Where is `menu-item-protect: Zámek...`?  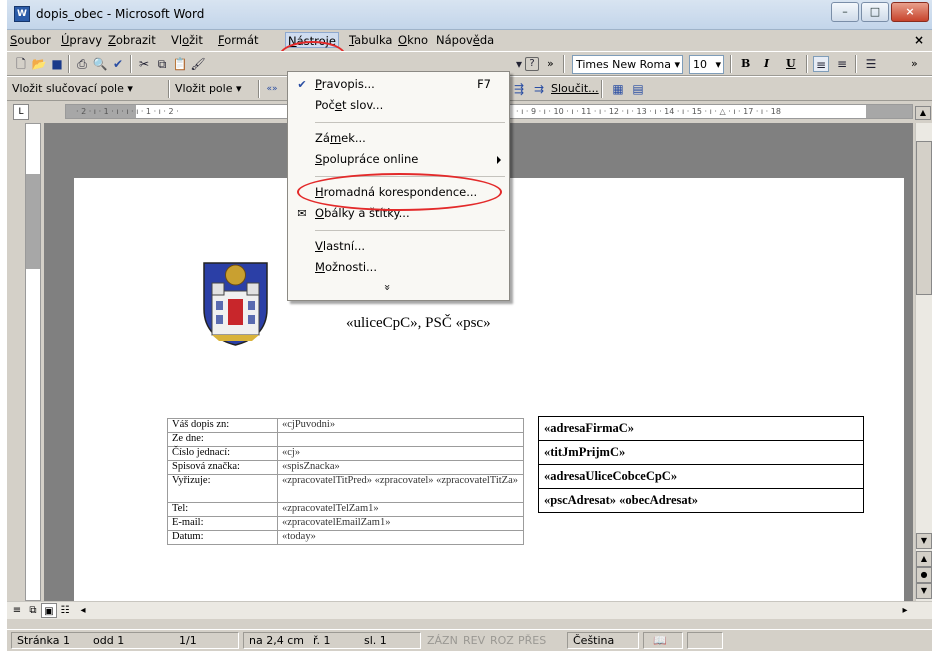 menu-item-protect: Zámek... is located at coordinates (398, 138).